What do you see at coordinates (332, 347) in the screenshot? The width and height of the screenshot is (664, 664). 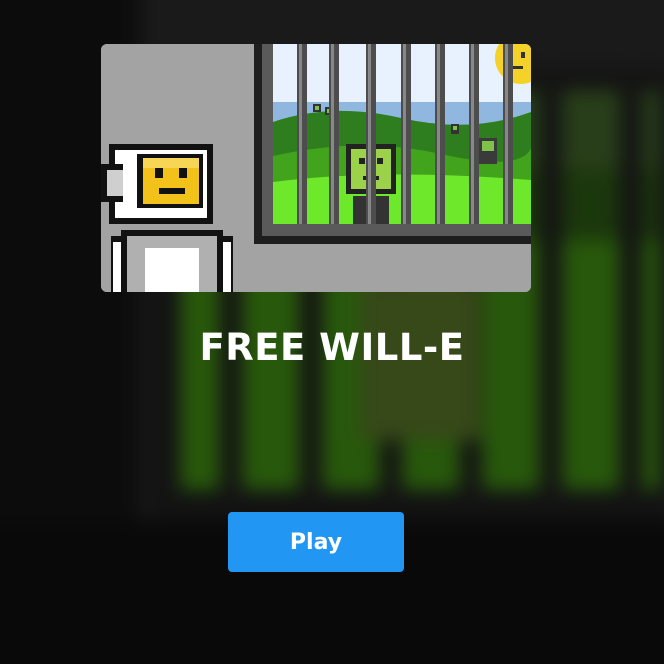 I see `game-title: FREE WILL-E` at bounding box center [332, 347].